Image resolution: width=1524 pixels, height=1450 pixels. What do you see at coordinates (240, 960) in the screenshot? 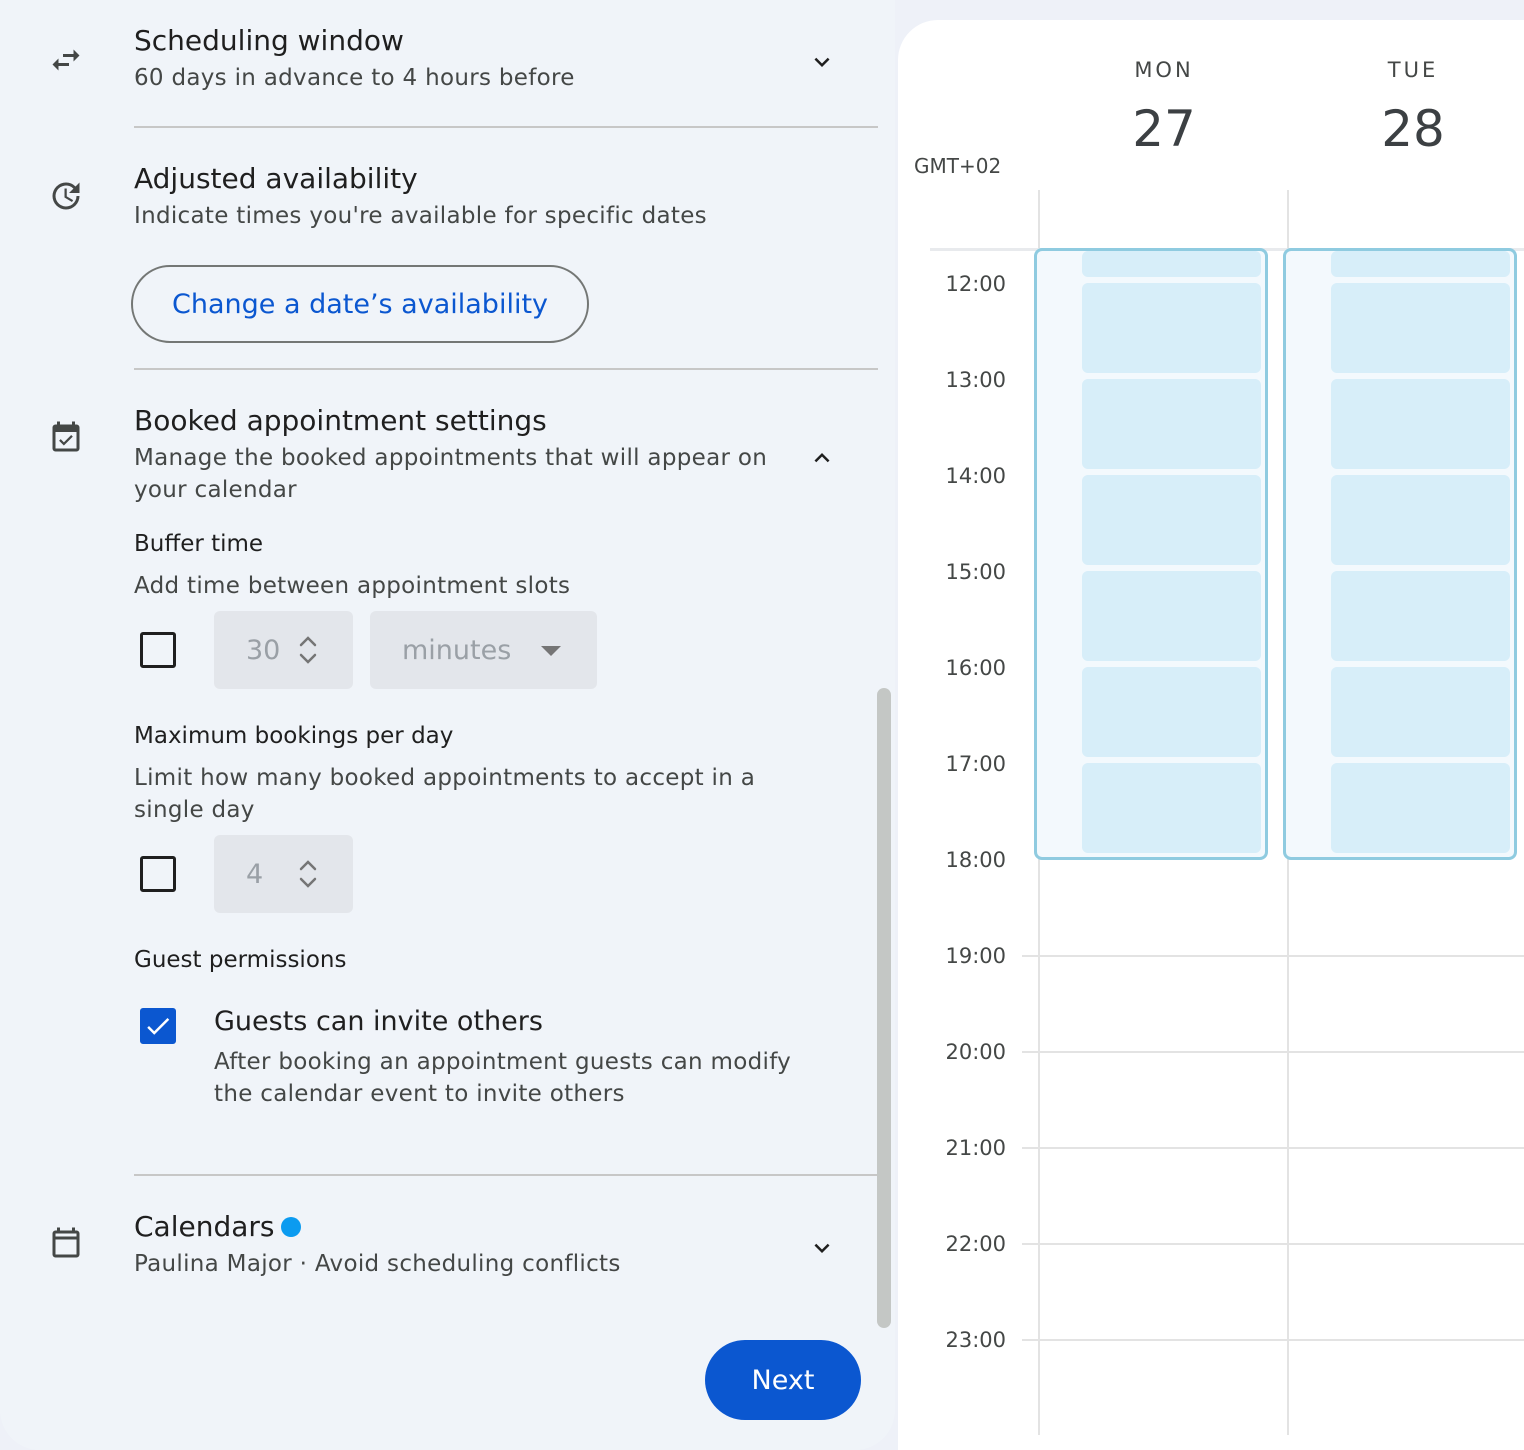
I see `guest-permissions-label: Guest permissions` at bounding box center [240, 960].